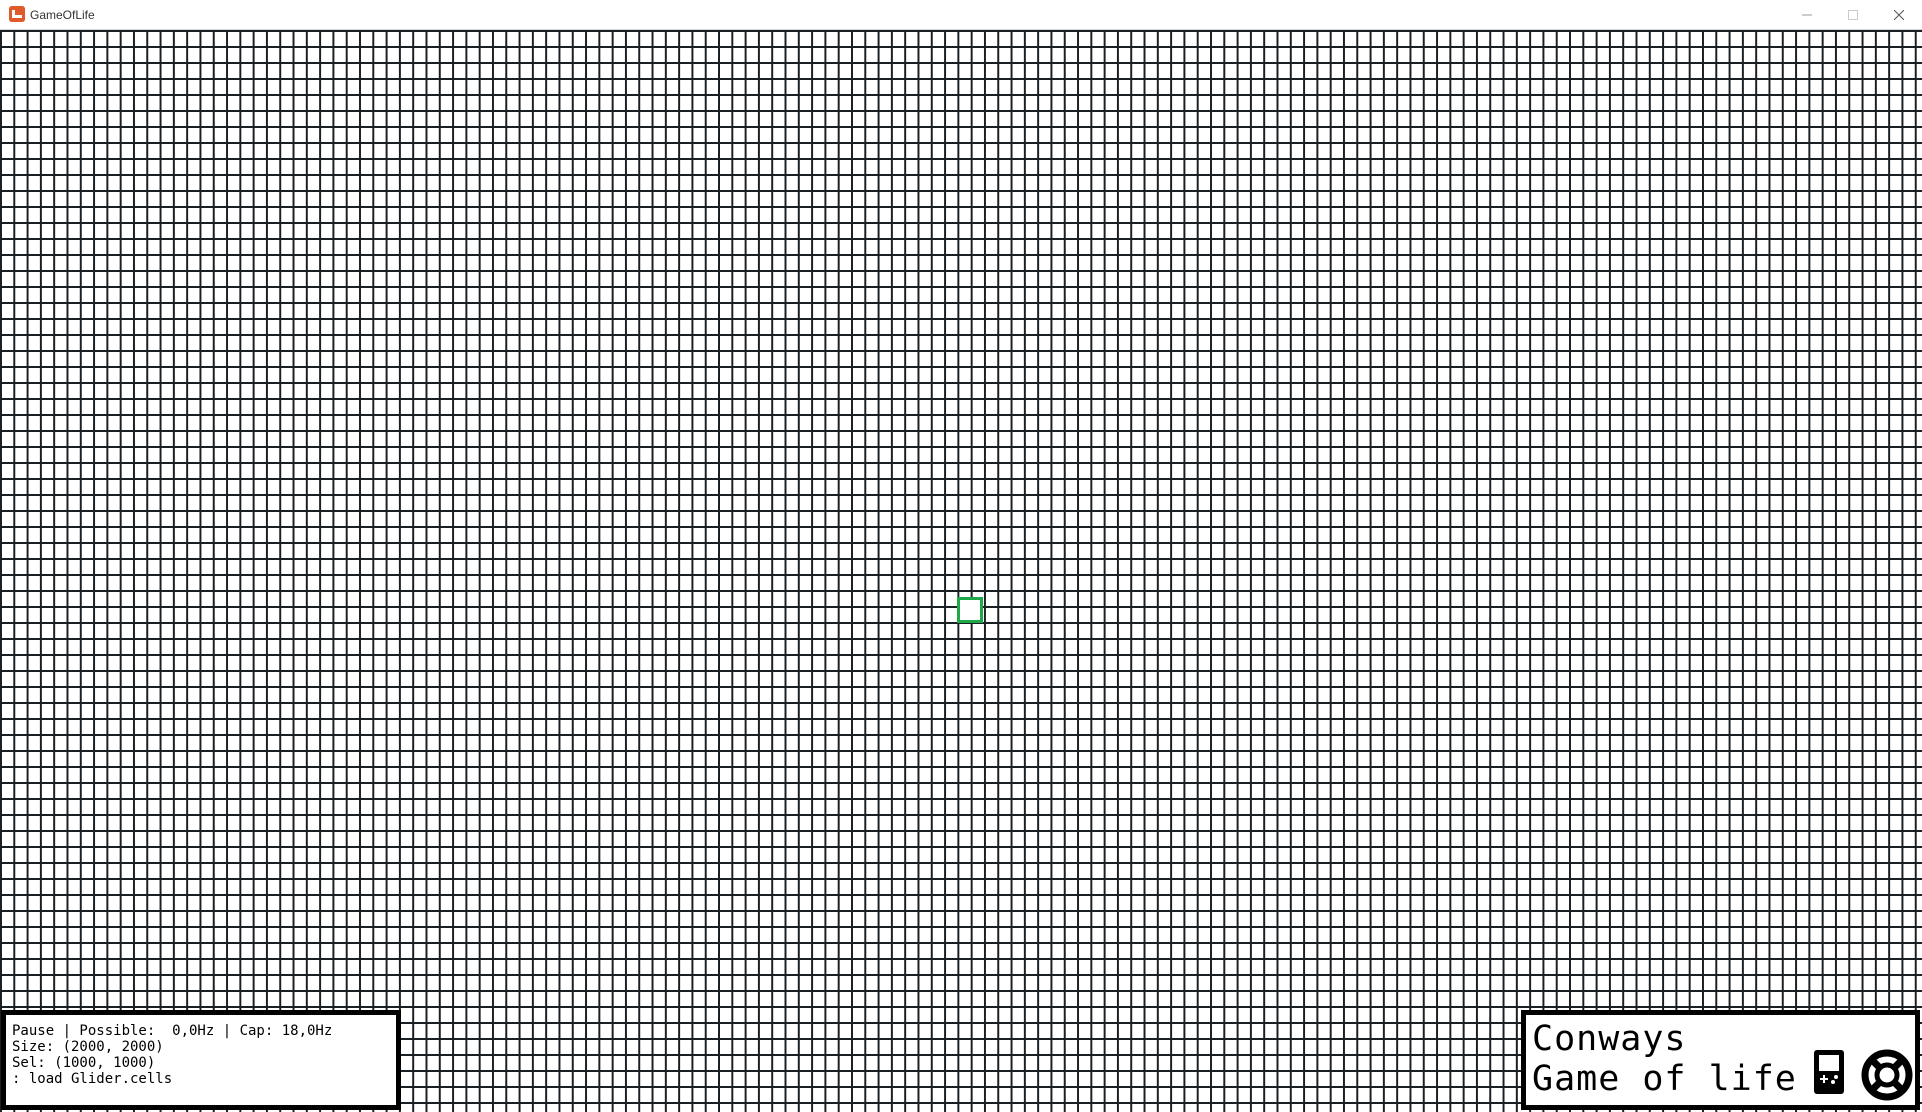 This screenshot has width=1922, height=1112. What do you see at coordinates (17, 14) in the screenshot?
I see `monogame-logo-icon` at bounding box center [17, 14].